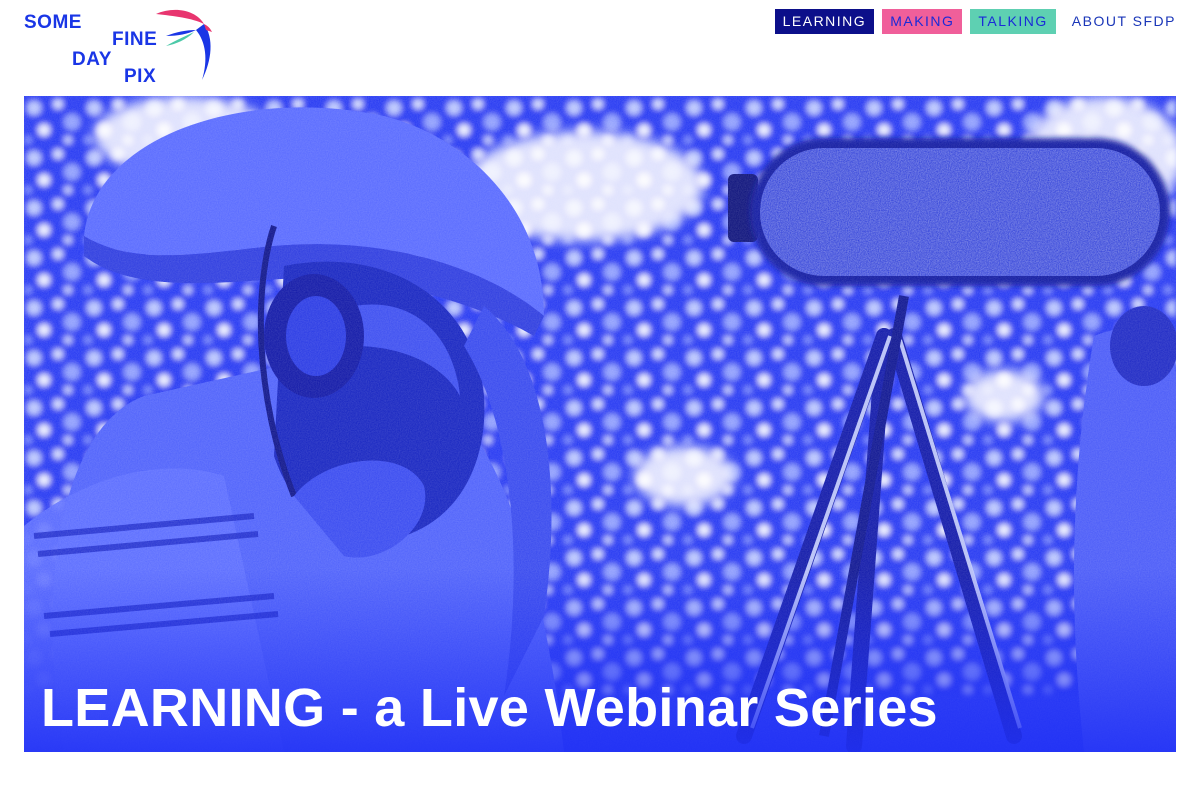  I want to click on main-nav: LEARNING MAKING TALKING ABOUT SFDP, so click(975, 21).